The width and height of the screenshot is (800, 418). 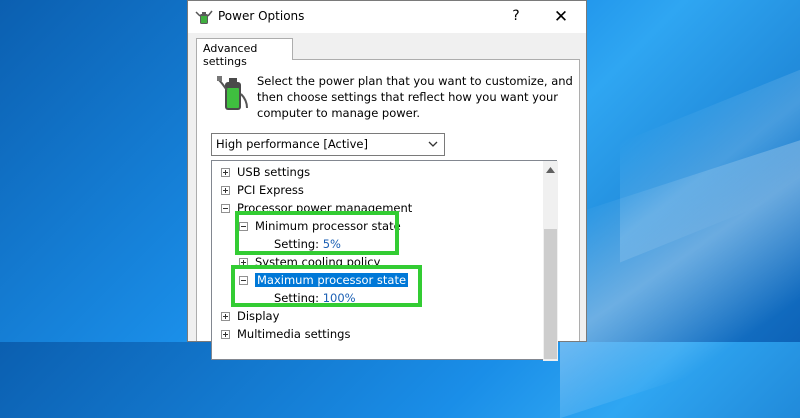 I want to click on scroll-up-arrow-icon, so click(x=550, y=170).